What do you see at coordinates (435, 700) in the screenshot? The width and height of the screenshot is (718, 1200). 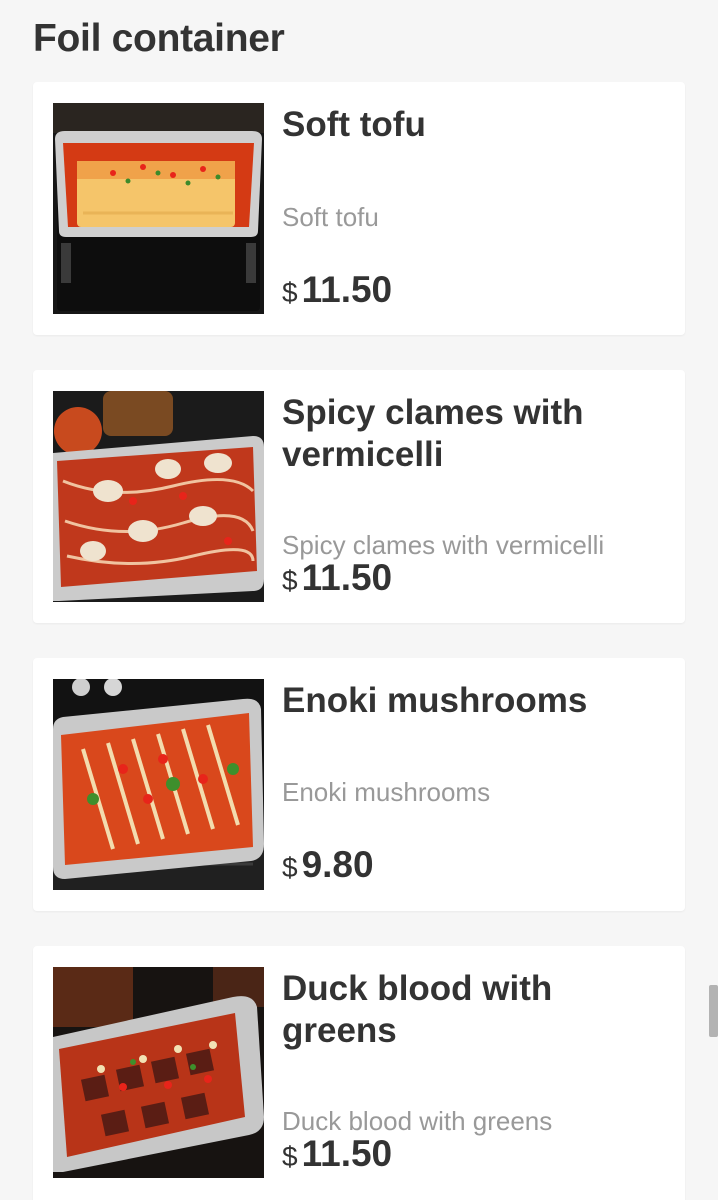 I see `item-name: Enoki mushrooms` at bounding box center [435, 700].